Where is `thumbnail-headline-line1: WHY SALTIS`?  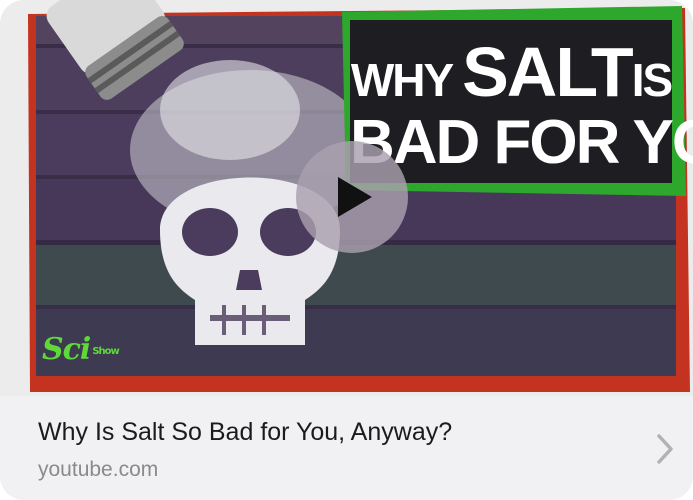
thumbnail-headline-line1: WHY SALTIS is located at coordinates (511, 72).